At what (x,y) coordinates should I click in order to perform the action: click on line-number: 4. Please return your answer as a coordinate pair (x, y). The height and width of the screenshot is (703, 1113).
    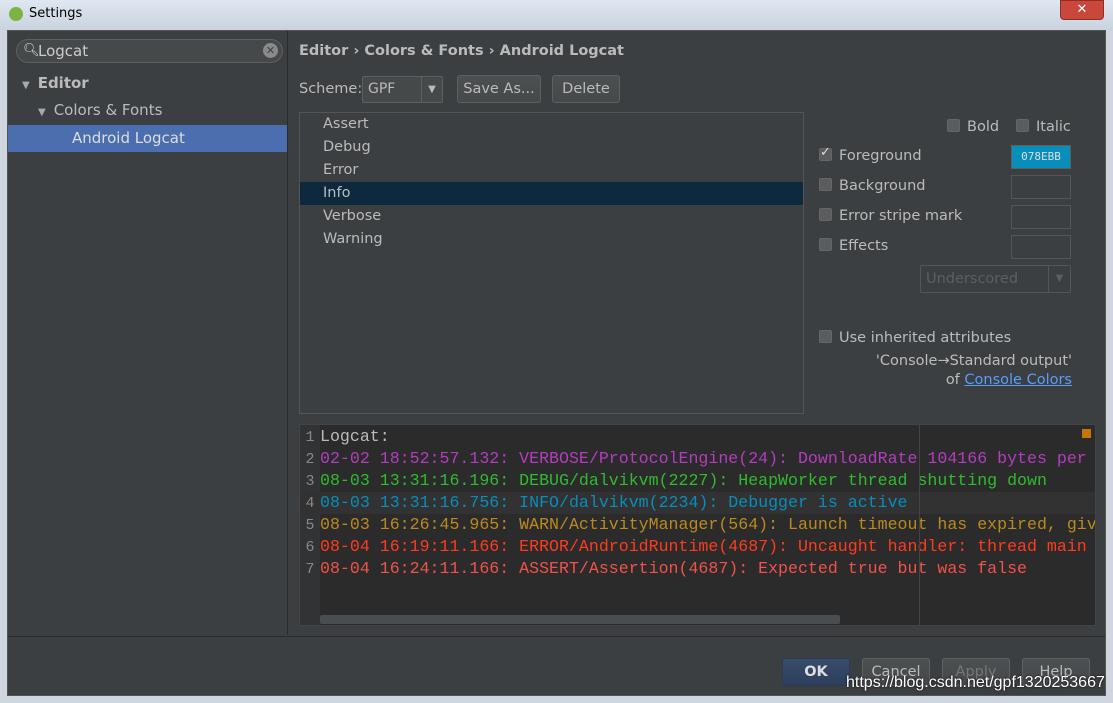
    Looking at the image, I should click on (310, 503).